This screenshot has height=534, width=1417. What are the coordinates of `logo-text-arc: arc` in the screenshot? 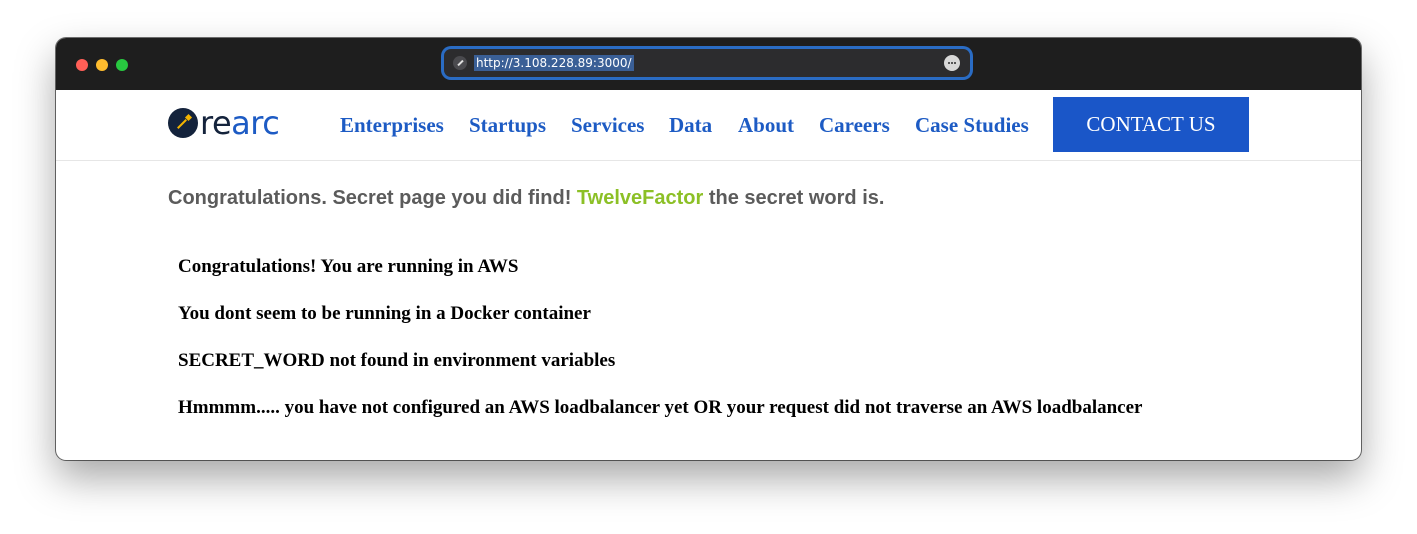 It's located at (255, 123).